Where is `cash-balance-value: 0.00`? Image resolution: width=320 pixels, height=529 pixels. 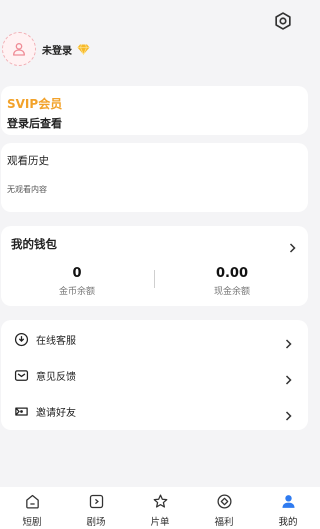
cash-balance-value: 0.00 is located at coordinates (232, 273).